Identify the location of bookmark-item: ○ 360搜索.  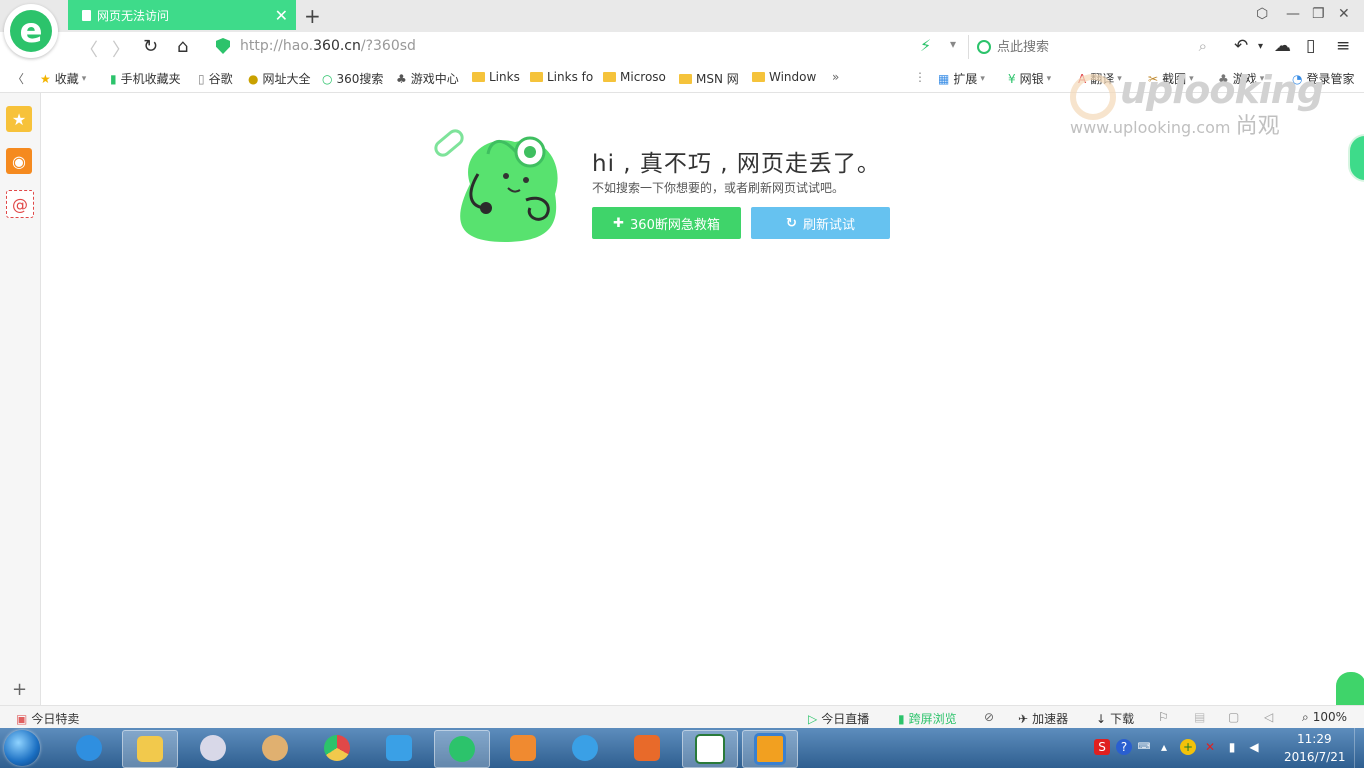
(352, 78).